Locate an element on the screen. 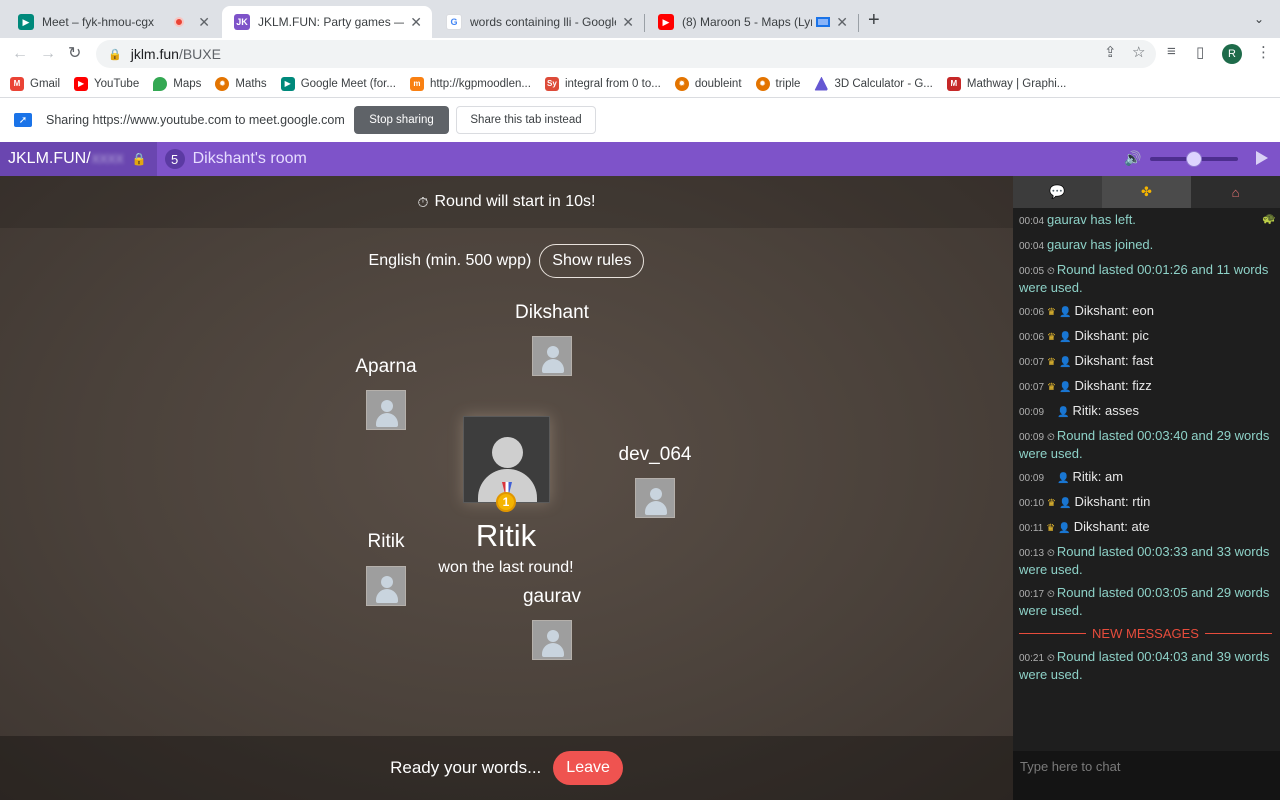 The image size is (1280, 800). new-messages-divider: NEW MESSAGES is located at coordinates (1146, 633).